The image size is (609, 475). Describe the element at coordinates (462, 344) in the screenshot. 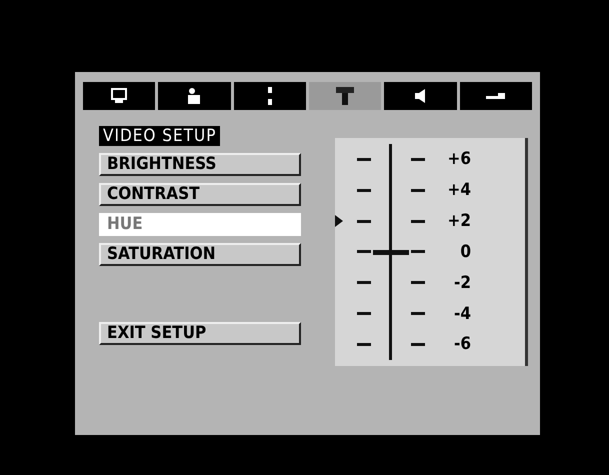

I see `scale-label: -6` at that location.